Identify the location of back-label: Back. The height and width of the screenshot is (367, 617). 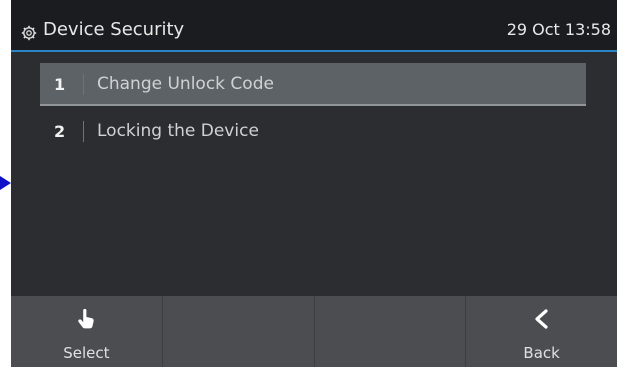
(541, 353).